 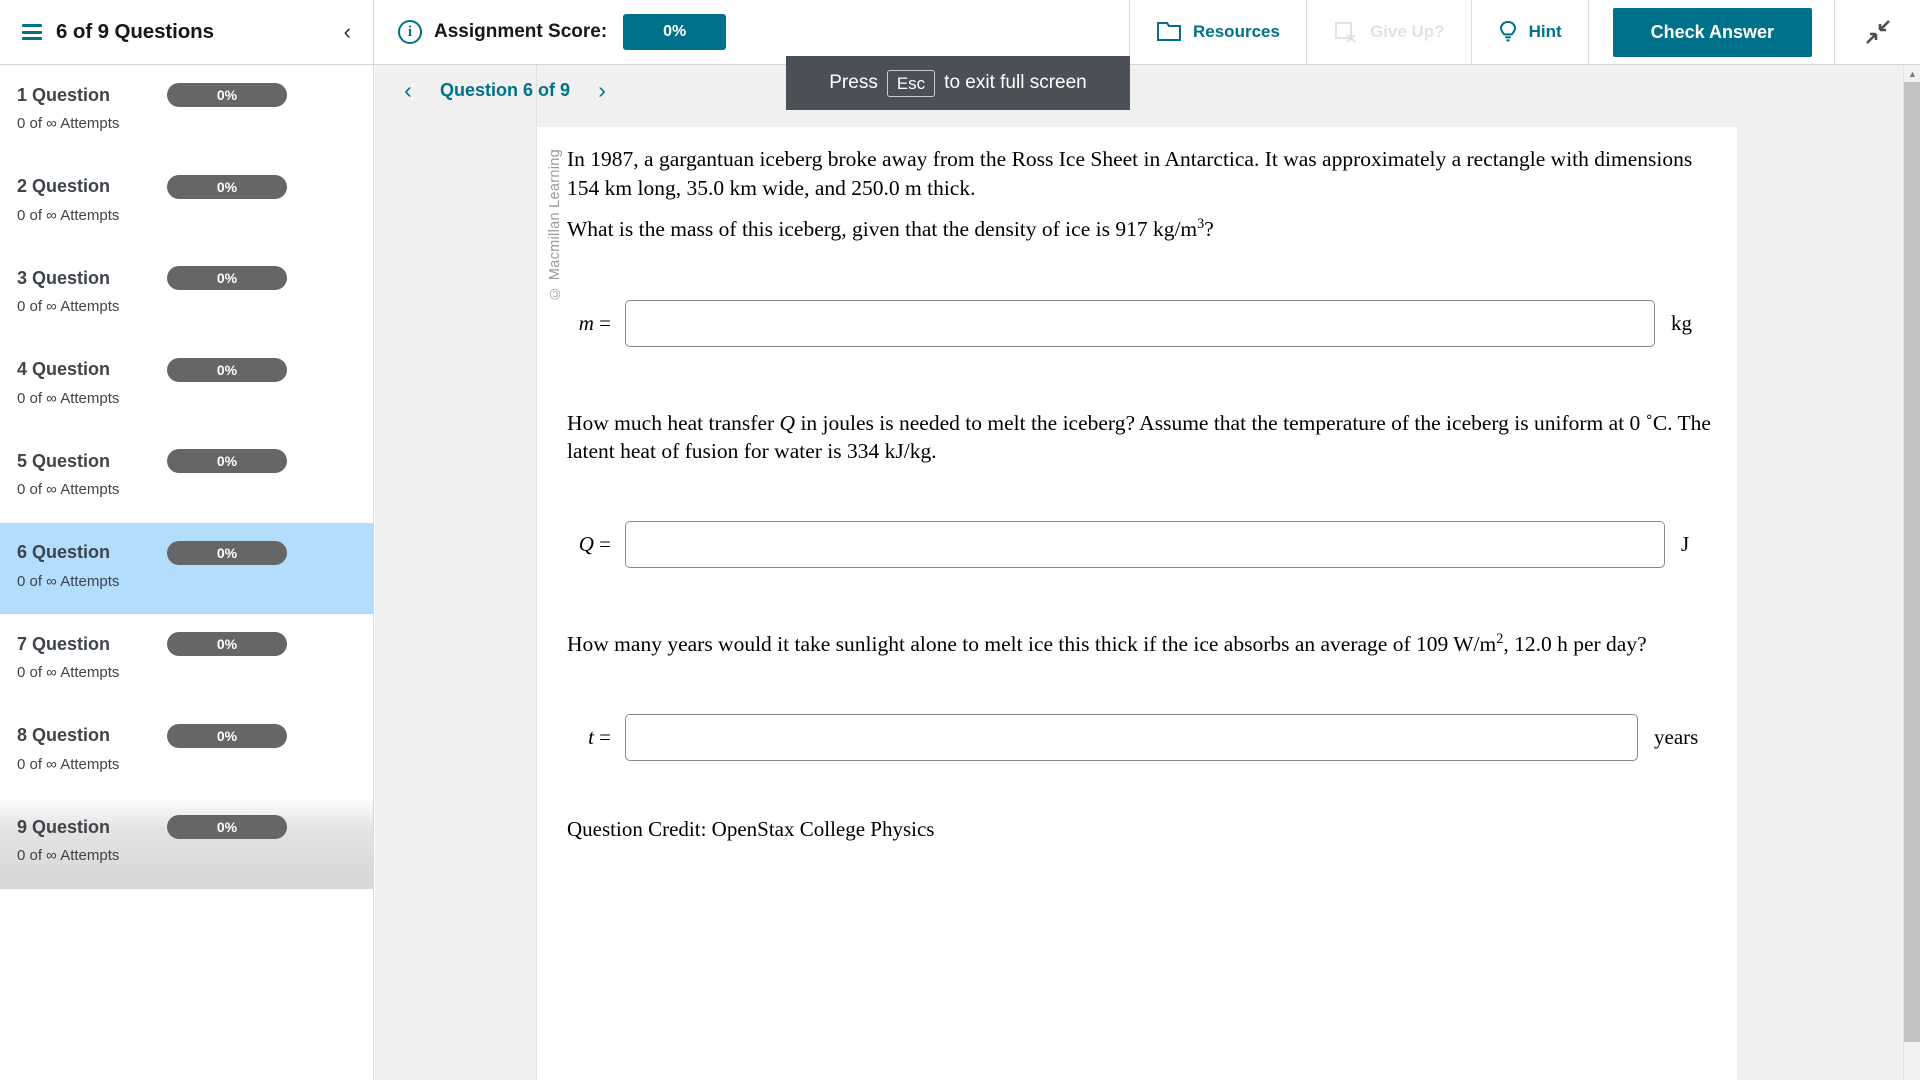 I want to click on question-name: 7 Question, so click(x=64, y=643).